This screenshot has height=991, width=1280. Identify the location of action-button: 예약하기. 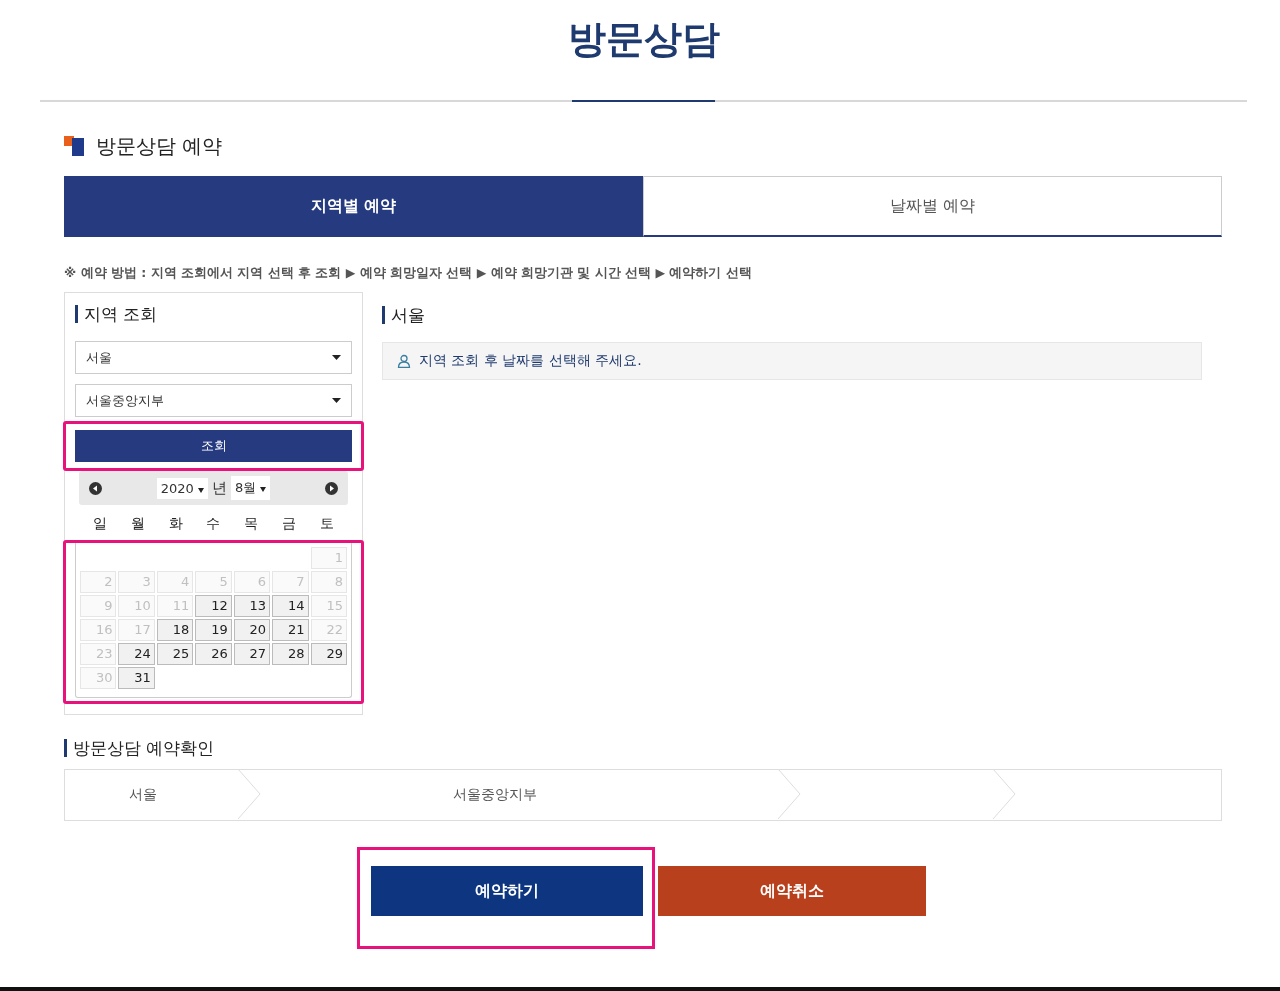
(507, 891).